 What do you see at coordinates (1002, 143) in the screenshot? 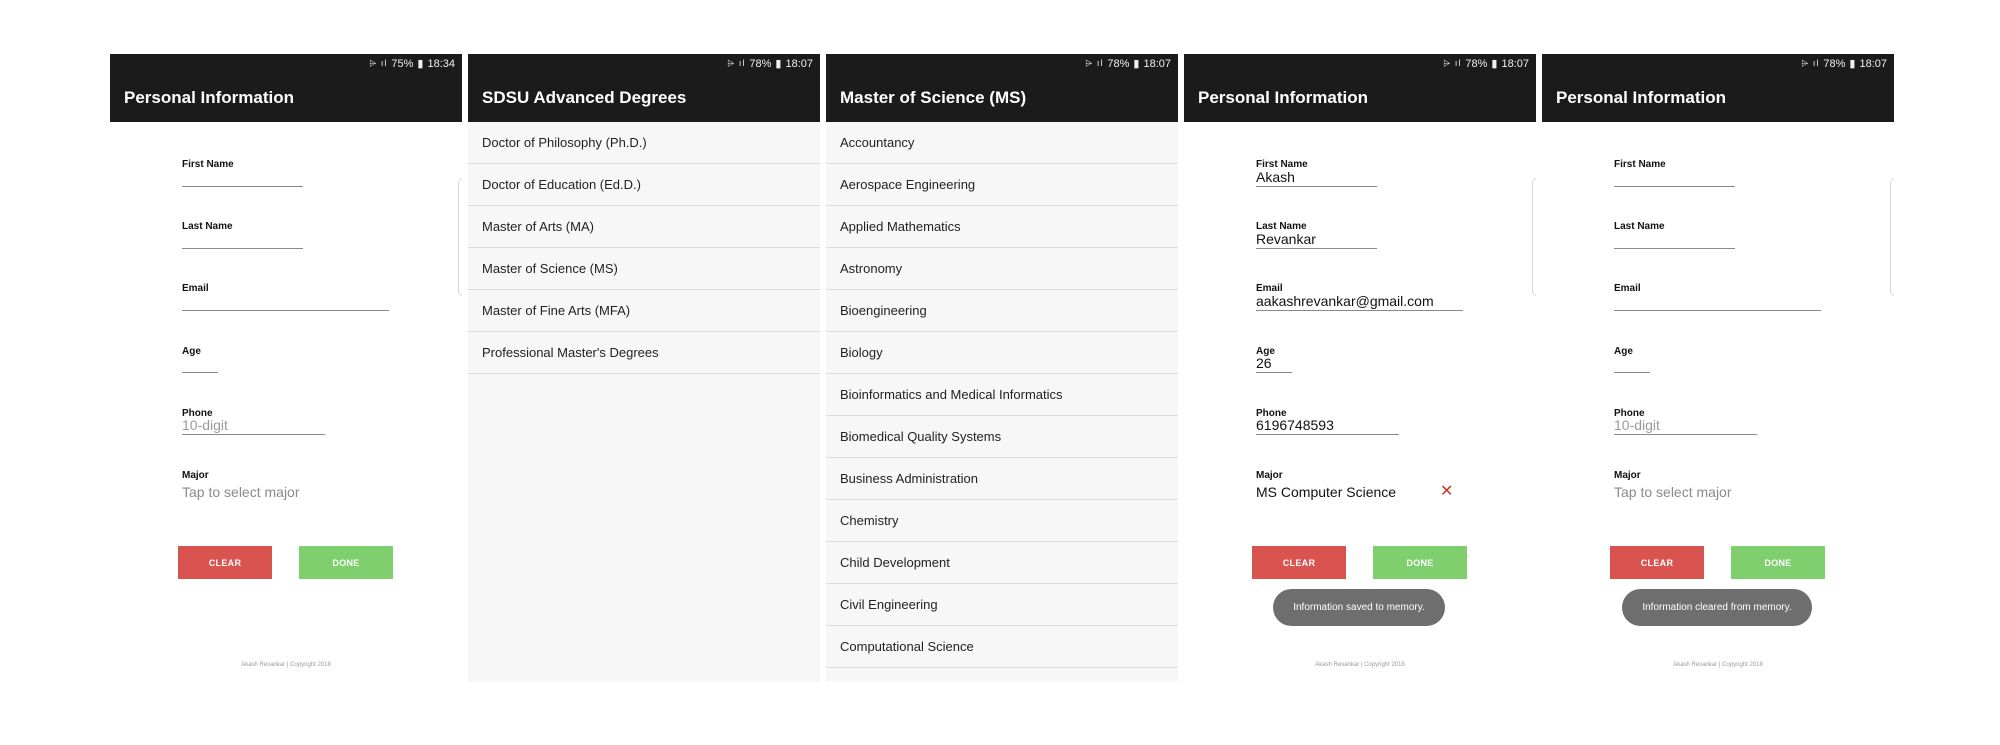
I see `list-item: Accountancy` at bounding box center [1002, 143].